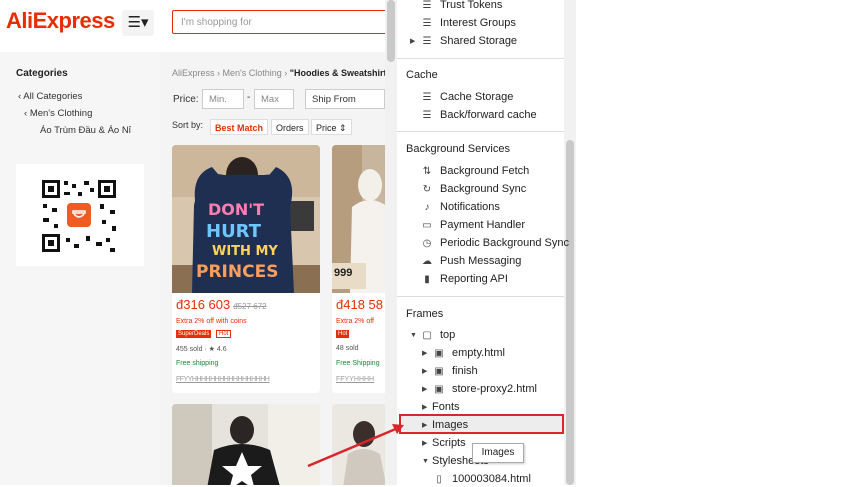  Describe the element at coordinates (422, 75) in the screenshot. I see `section-title-cache: Cache` at that location.